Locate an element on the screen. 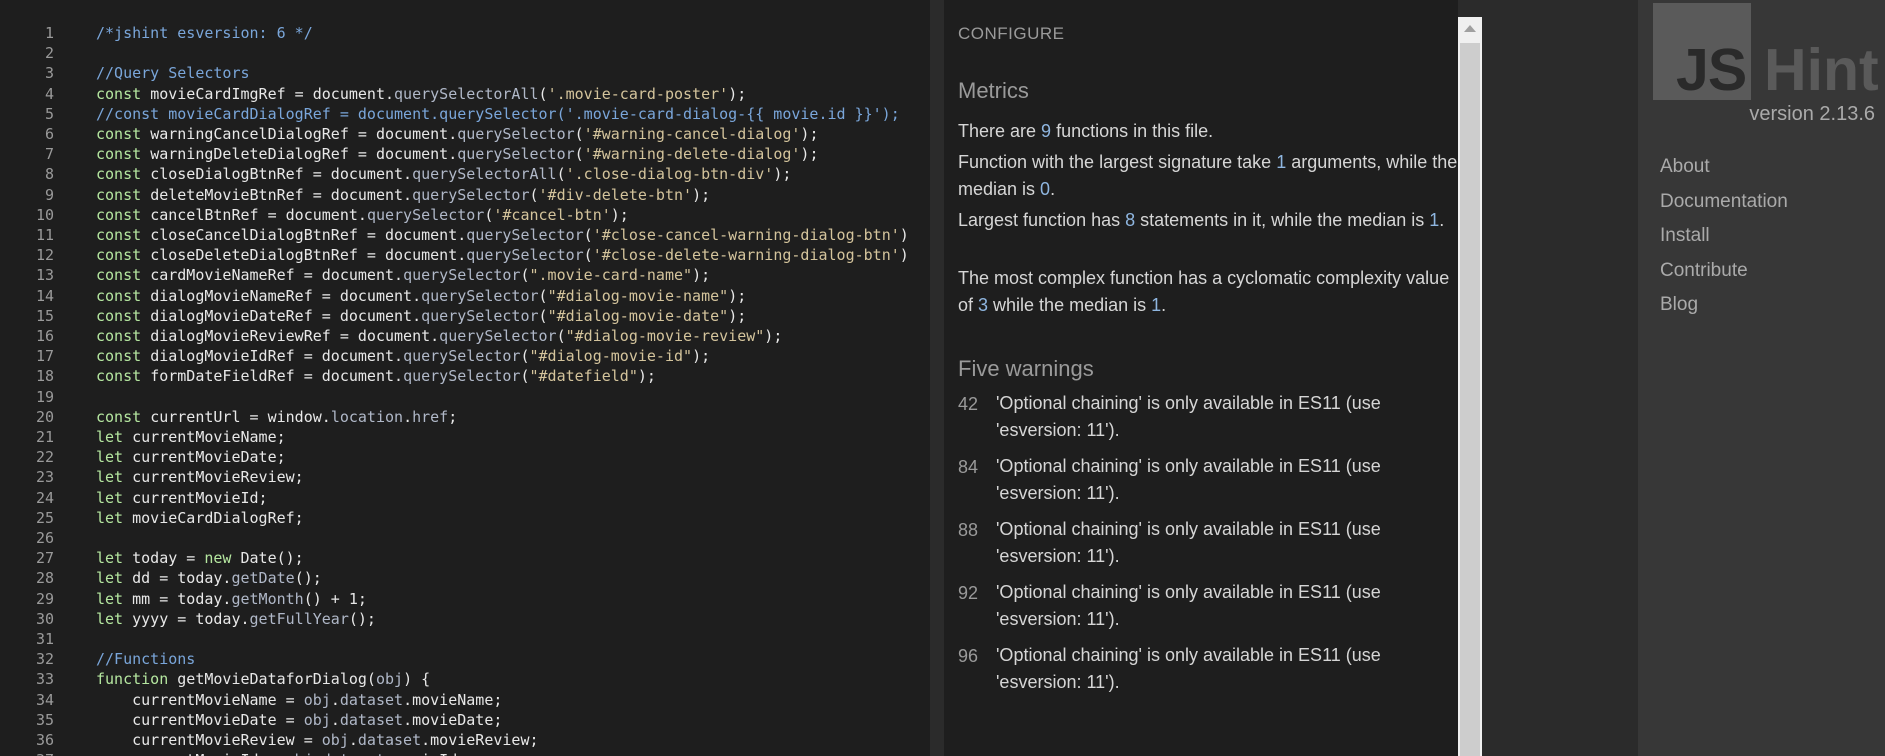  line-number: 31 is located at coordinates (44, 639).